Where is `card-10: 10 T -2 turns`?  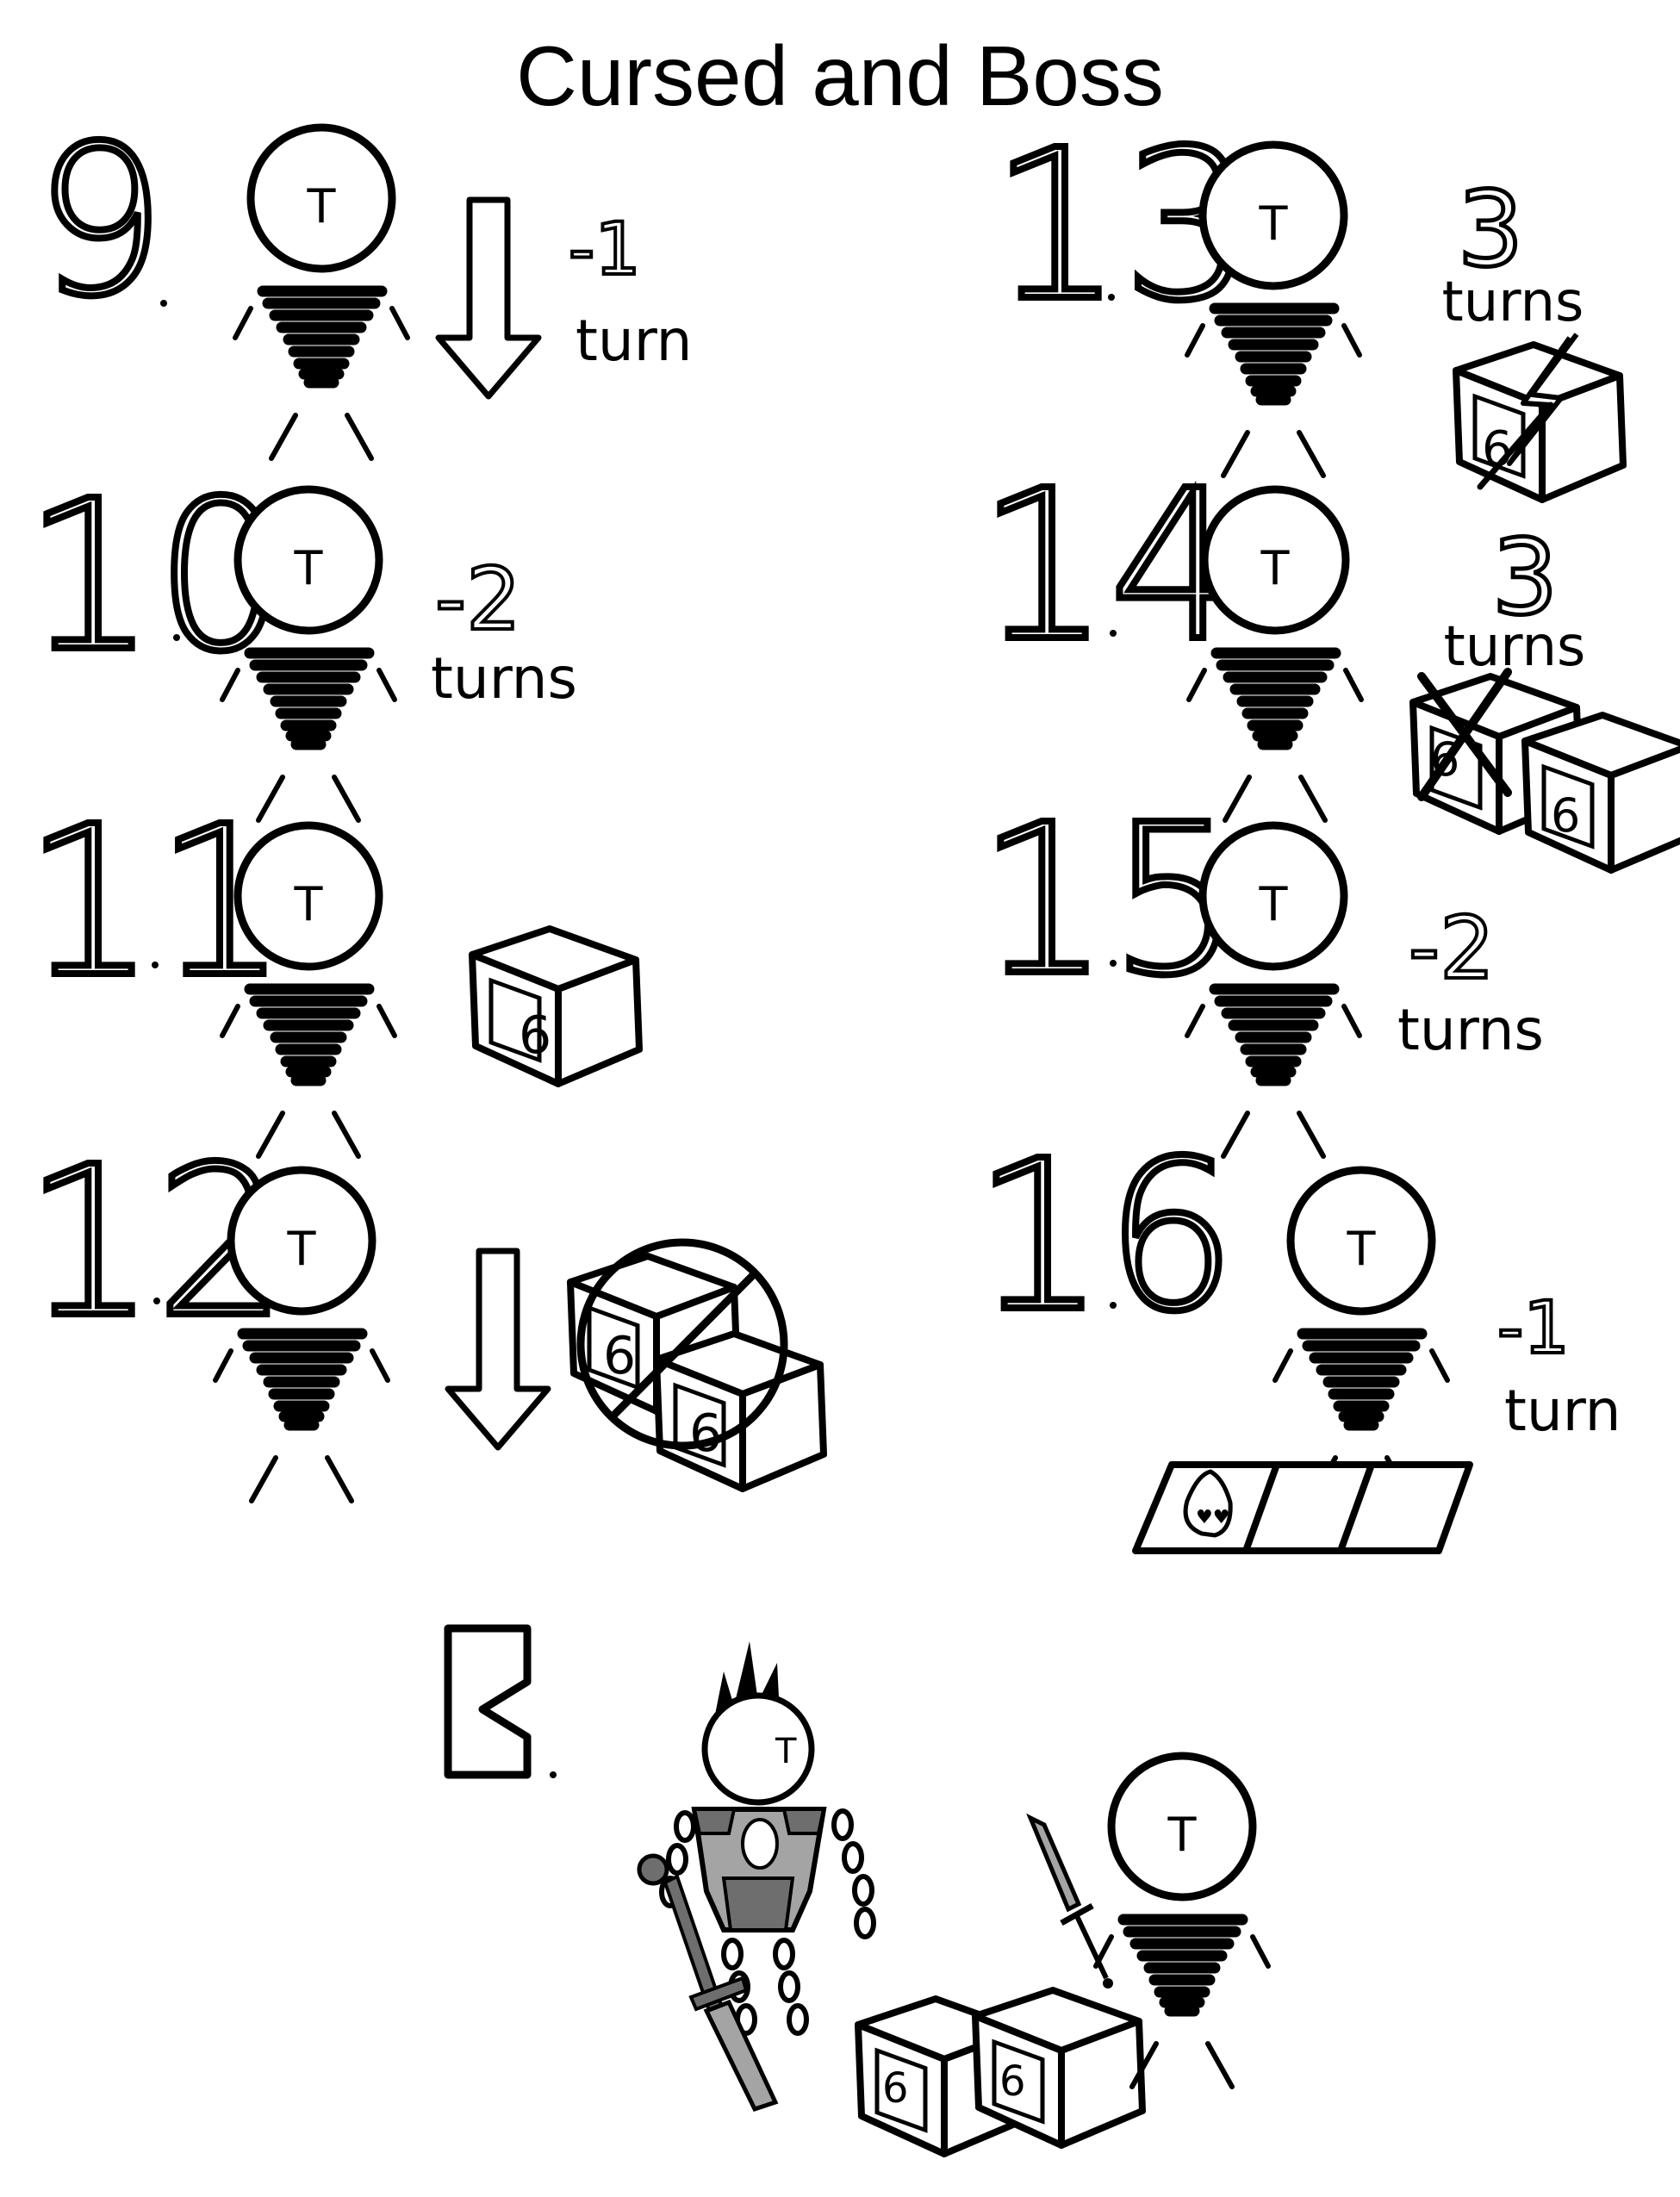
card-10: 10 T -2 turns is located at coordinates (299, 636).